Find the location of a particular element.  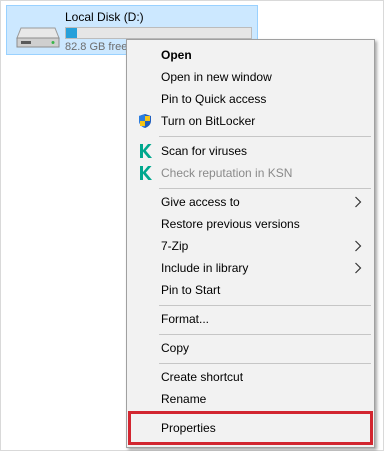

menu-item-open-new-window: Open in new window is located at coordinates (250, 77).